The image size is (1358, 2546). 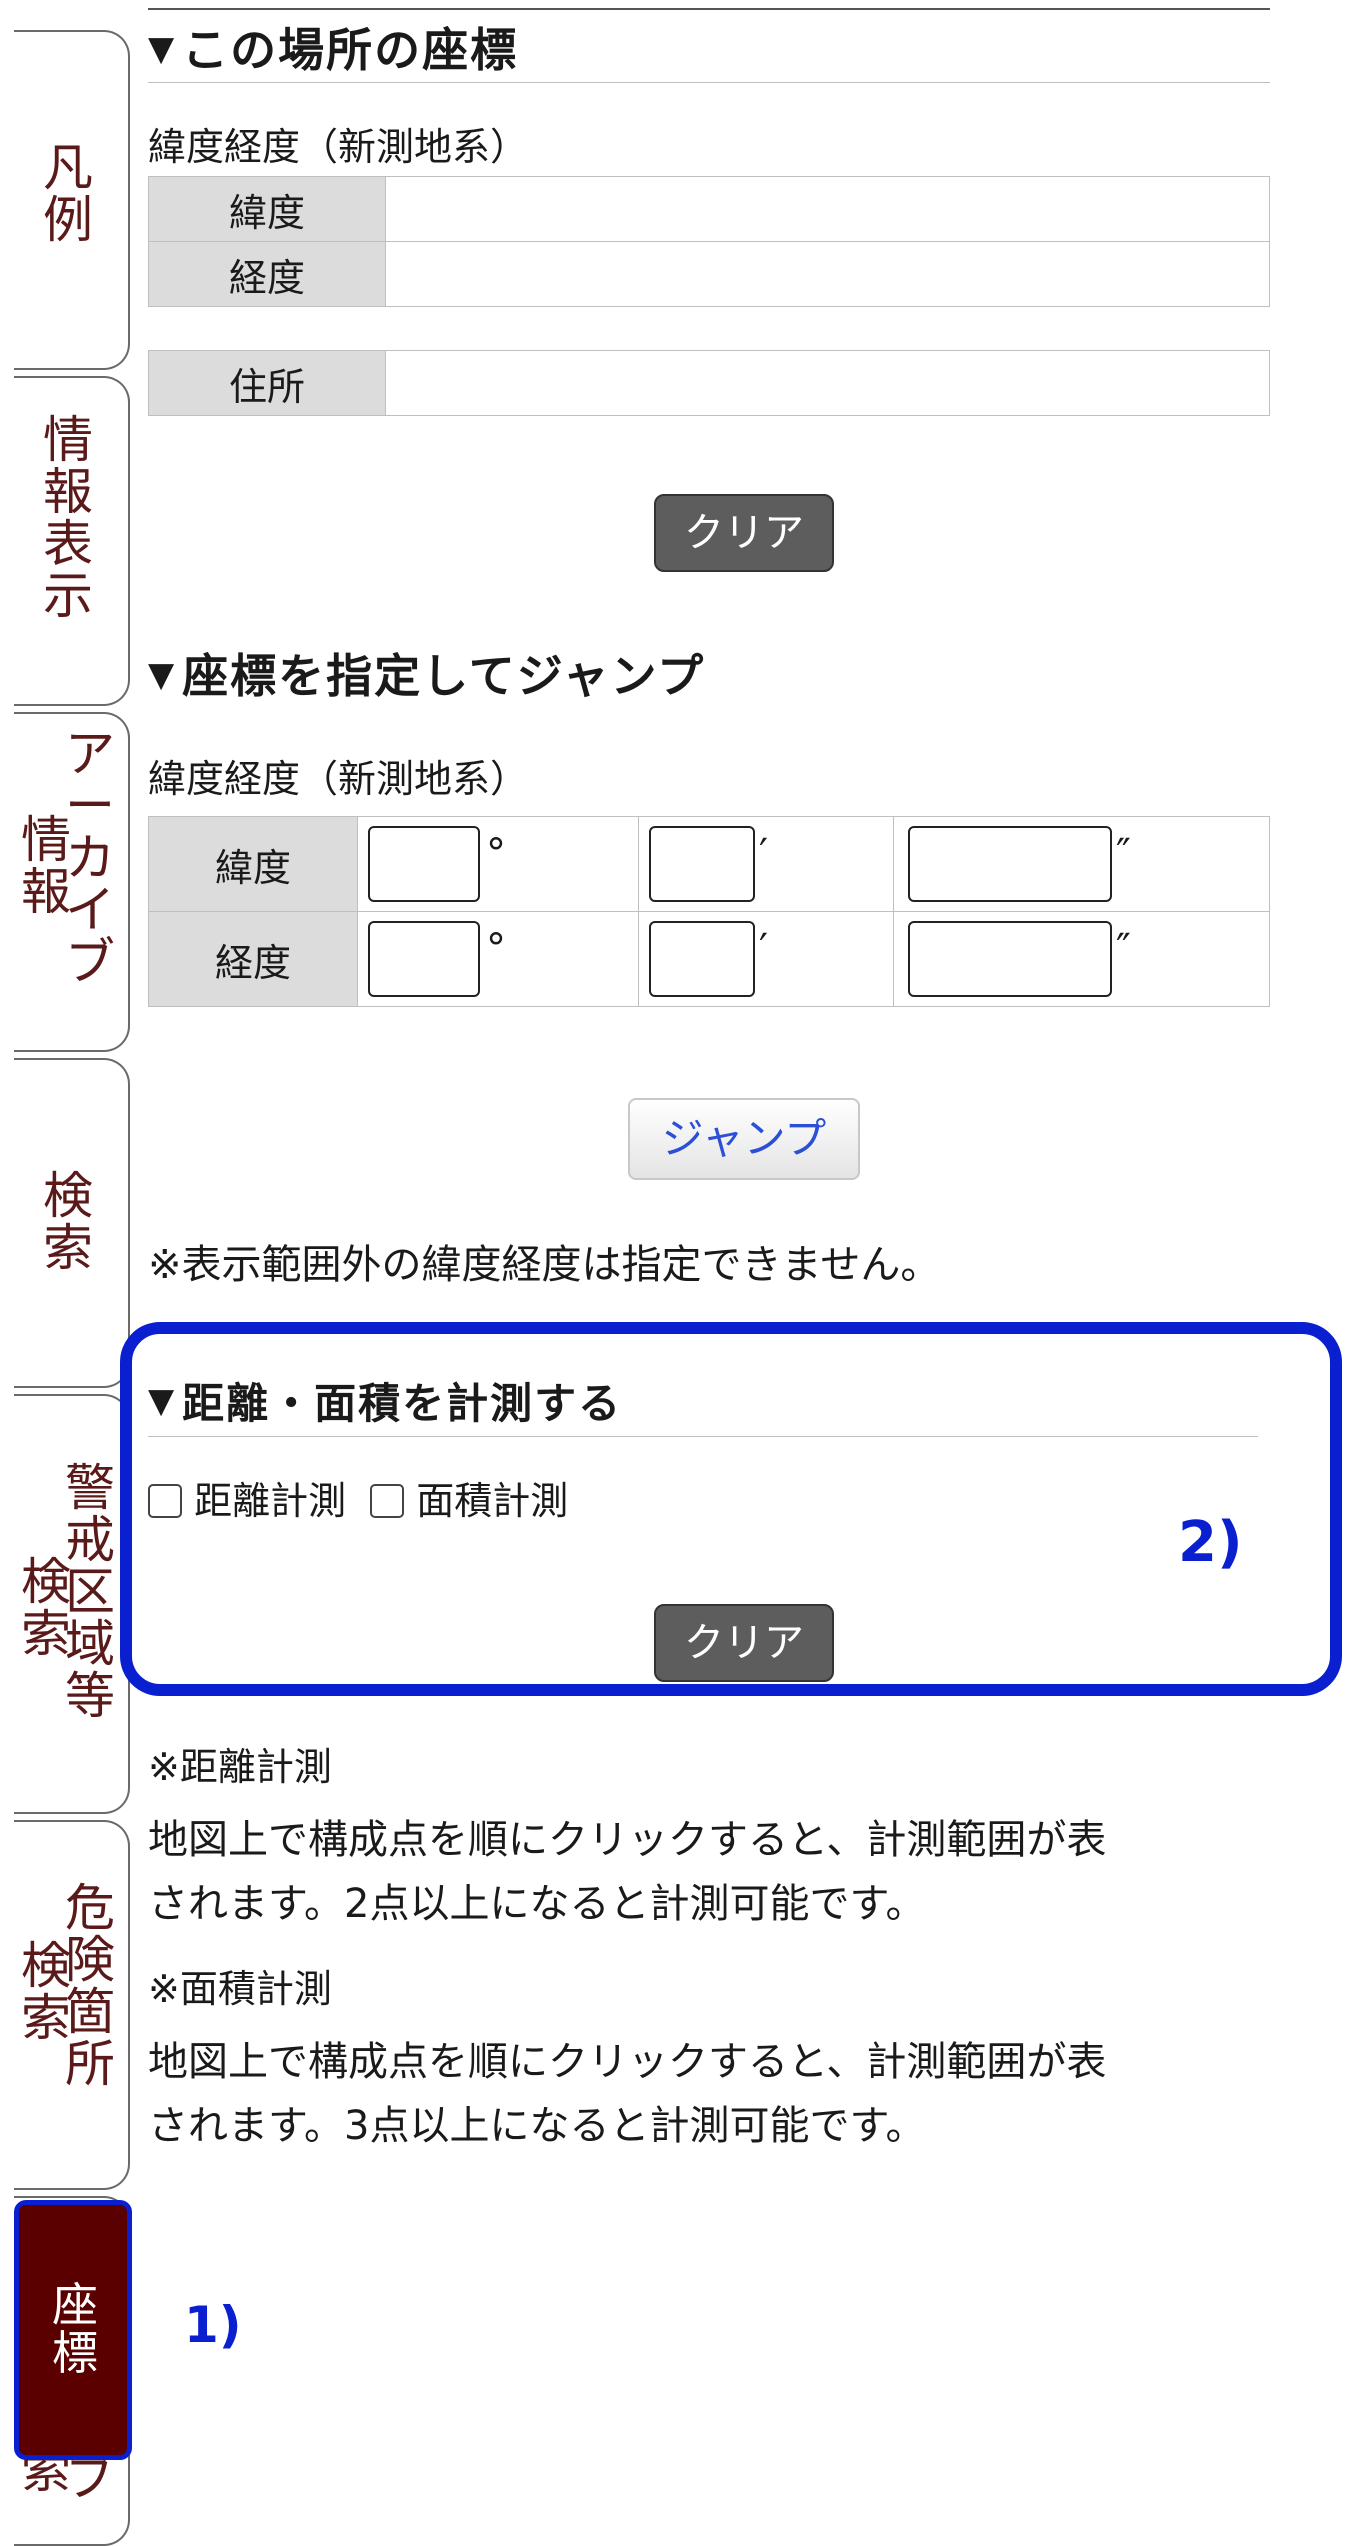 What do you see at coordinates (240, 1767) in the screenshot?
I see `distance-help-heading: ※距離計測` at bounding box center [240, 1767].